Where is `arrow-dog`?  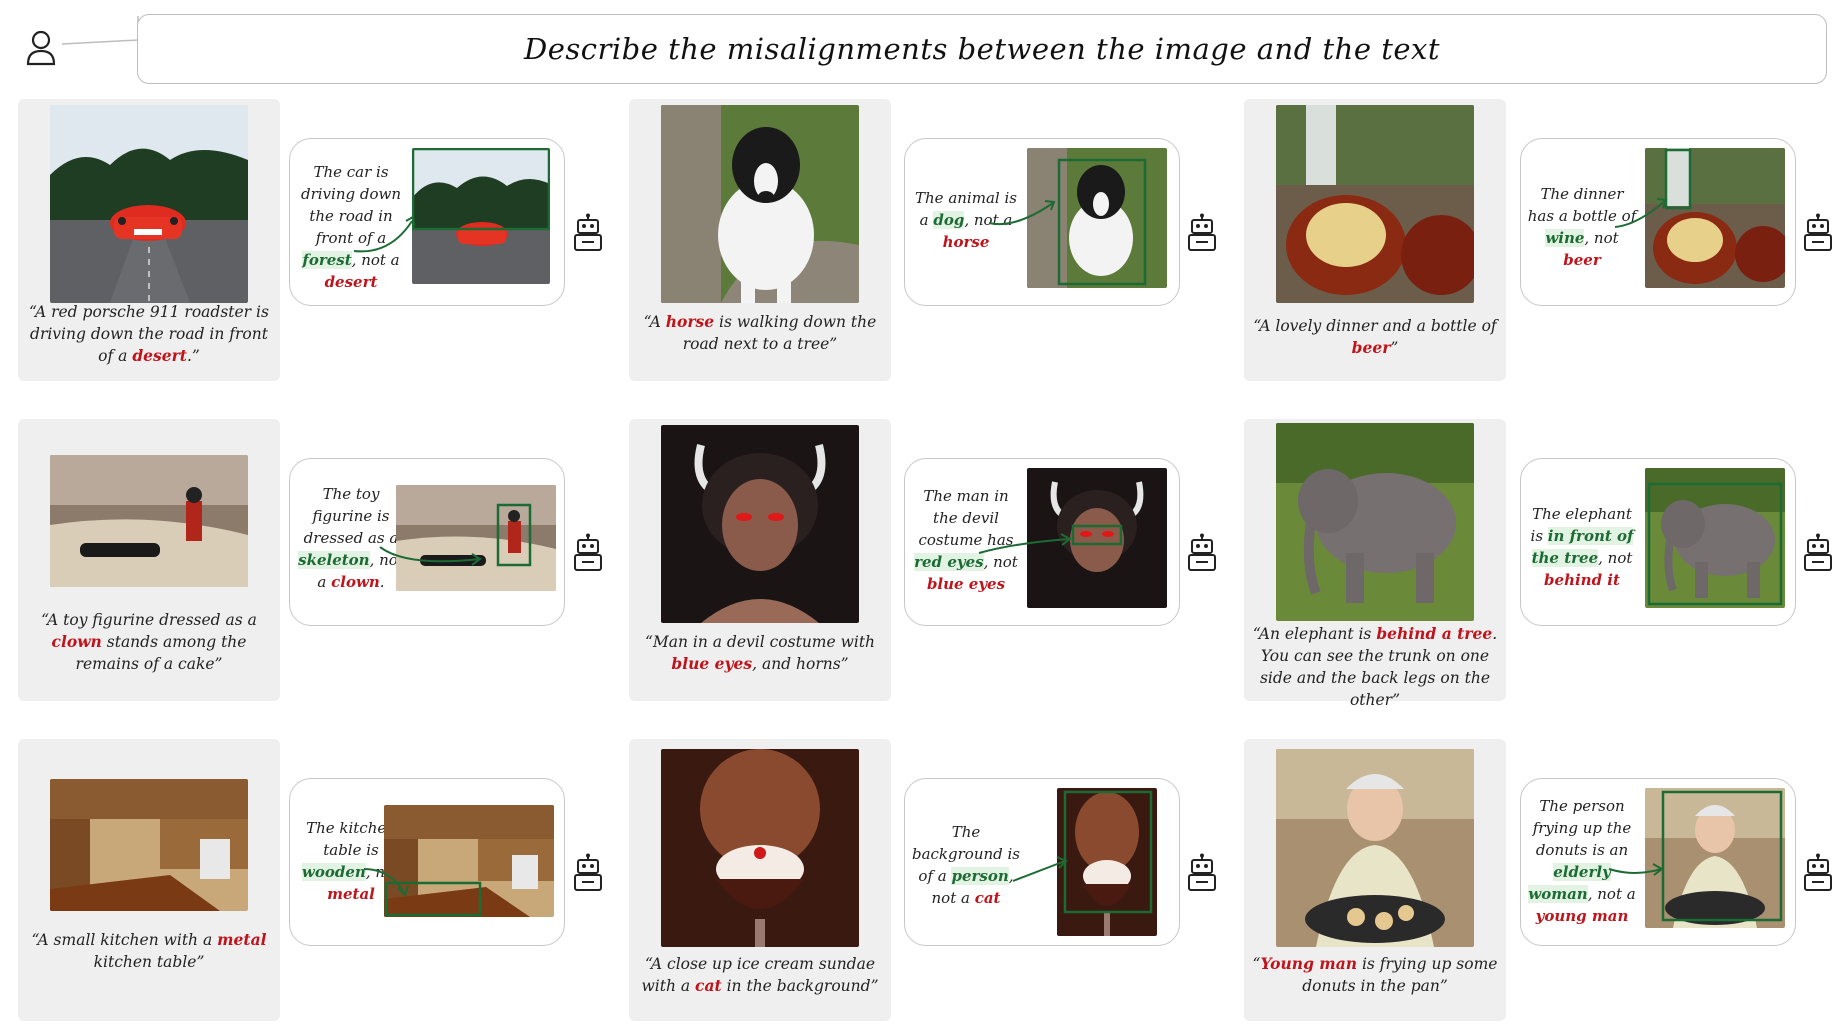 arrow-dog is located at coordinates (1022, 213).